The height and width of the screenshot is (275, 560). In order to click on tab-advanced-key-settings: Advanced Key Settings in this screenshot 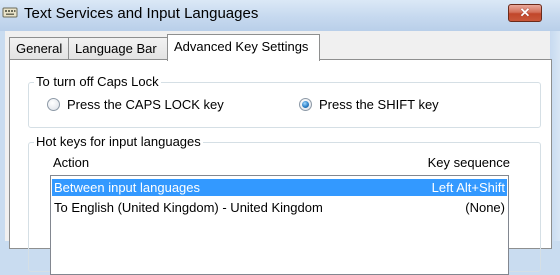, I will do `click(243, 47)`.